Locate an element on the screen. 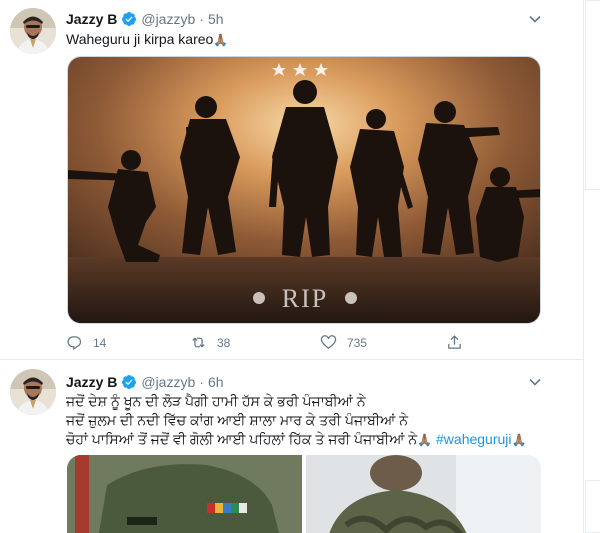  retweet-count: 38 is located at coordinates (224, 342).